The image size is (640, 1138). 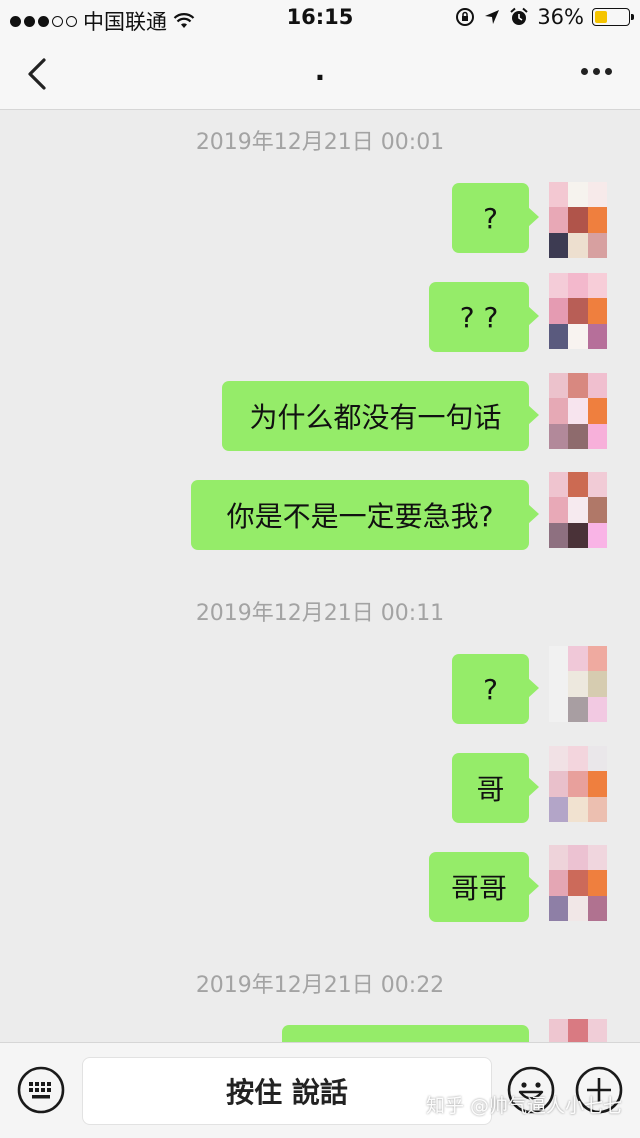 What do you see at coordinates (320, 70) in the screenshot?
I see `chat-title: .` at bounding box center [320, 70].